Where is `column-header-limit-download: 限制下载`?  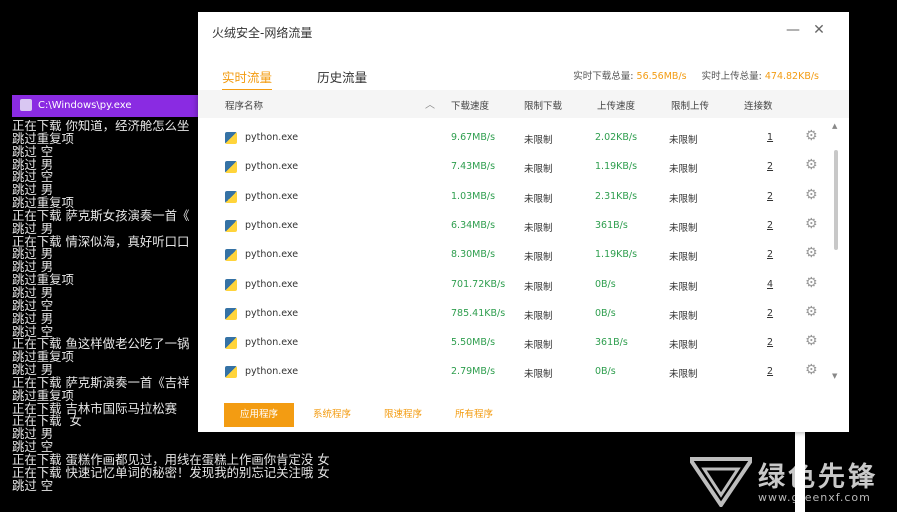 column-header-limit-download: 限制下载 is located at coordinates (543, 105).